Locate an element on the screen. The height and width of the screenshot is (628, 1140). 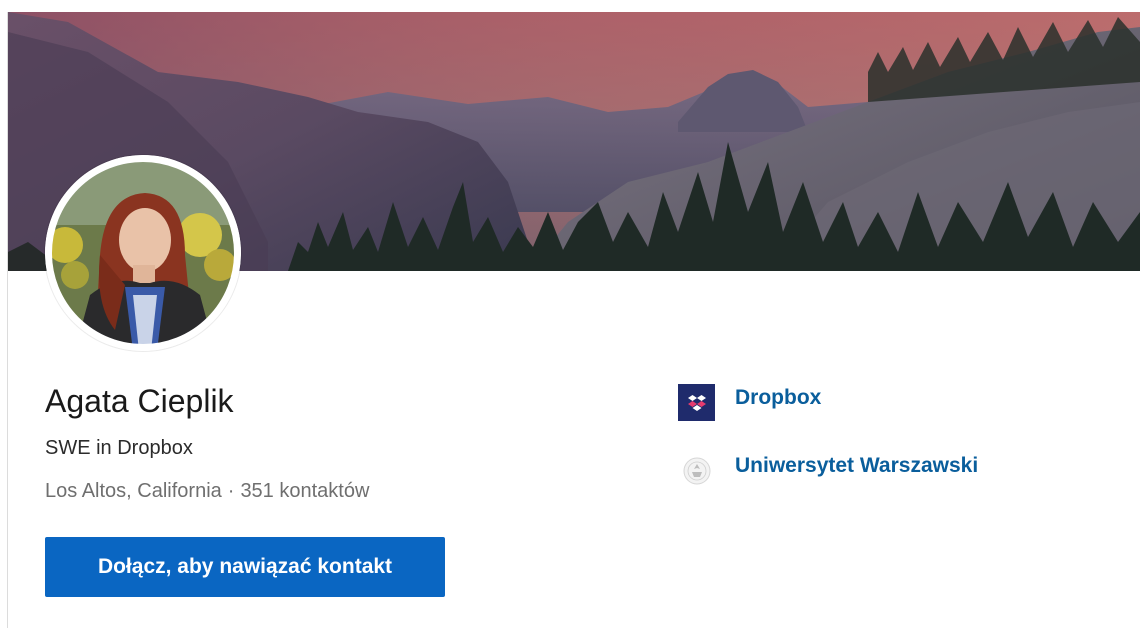
organization-name: Uniwersytet Warszawski is located at coordinates (856, 466).